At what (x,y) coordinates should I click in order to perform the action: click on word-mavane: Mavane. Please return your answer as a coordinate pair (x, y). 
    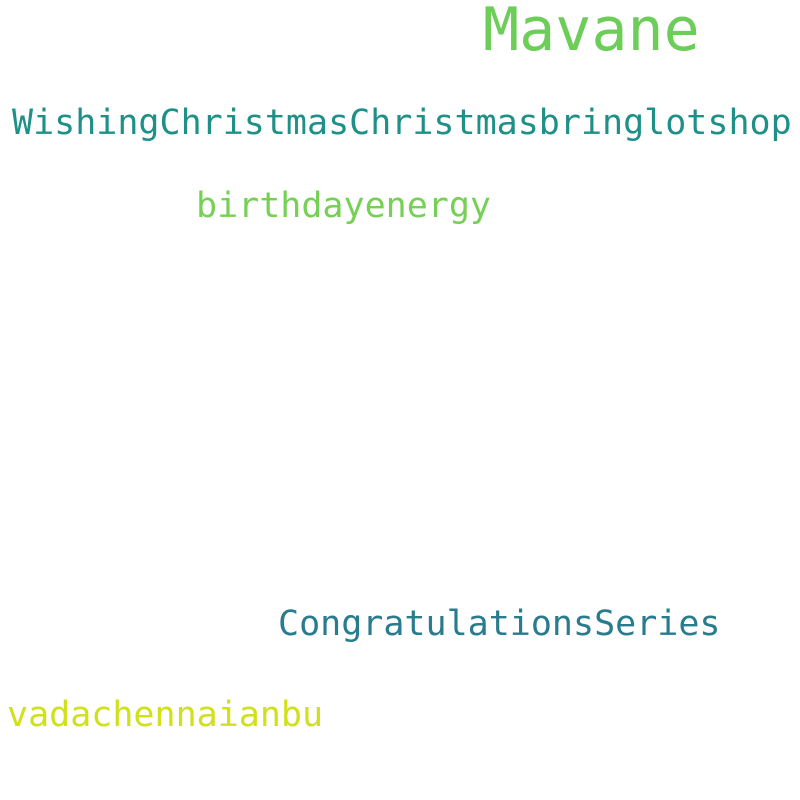
    Looking at the image, I should click on (591, 32).